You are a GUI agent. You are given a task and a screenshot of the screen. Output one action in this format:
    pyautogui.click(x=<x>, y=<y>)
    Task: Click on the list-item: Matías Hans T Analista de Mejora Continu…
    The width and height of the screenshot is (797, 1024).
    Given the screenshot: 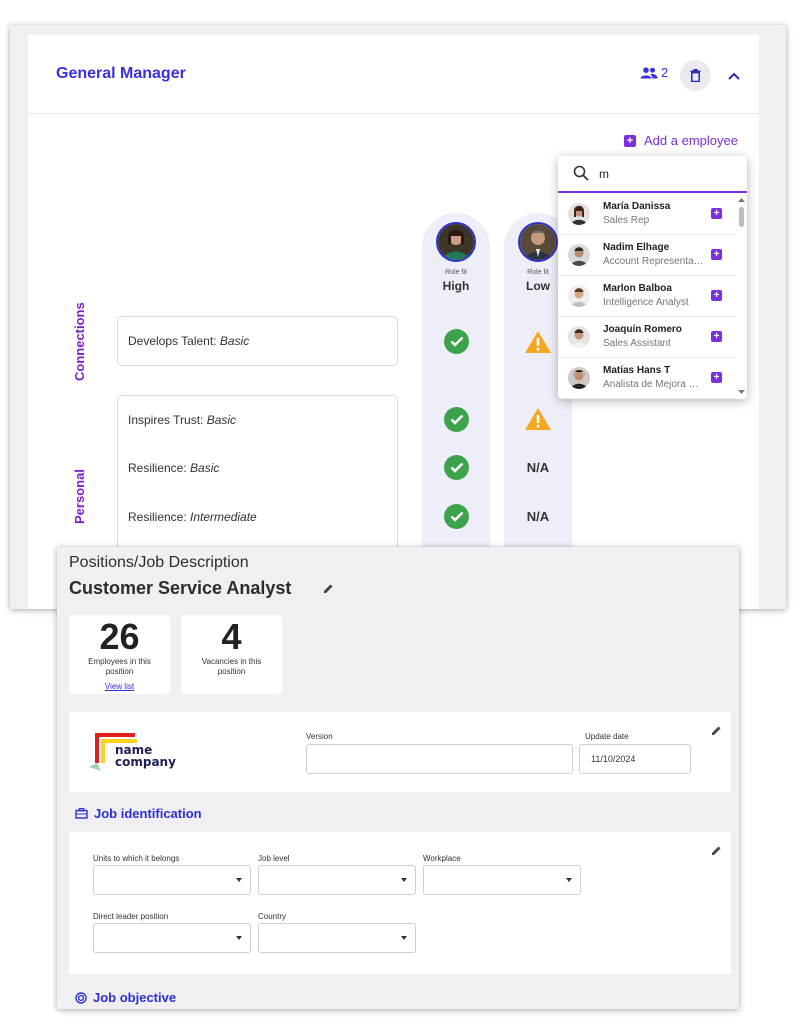 What is the action you would take?
    pyautogui.click(x=647, y=378)
    